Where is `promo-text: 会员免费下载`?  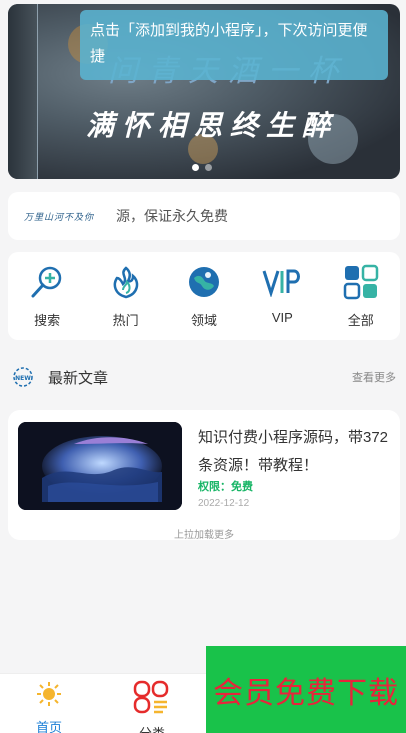
promo-text: 会员免费下载 is located at coordinates (306, 693).